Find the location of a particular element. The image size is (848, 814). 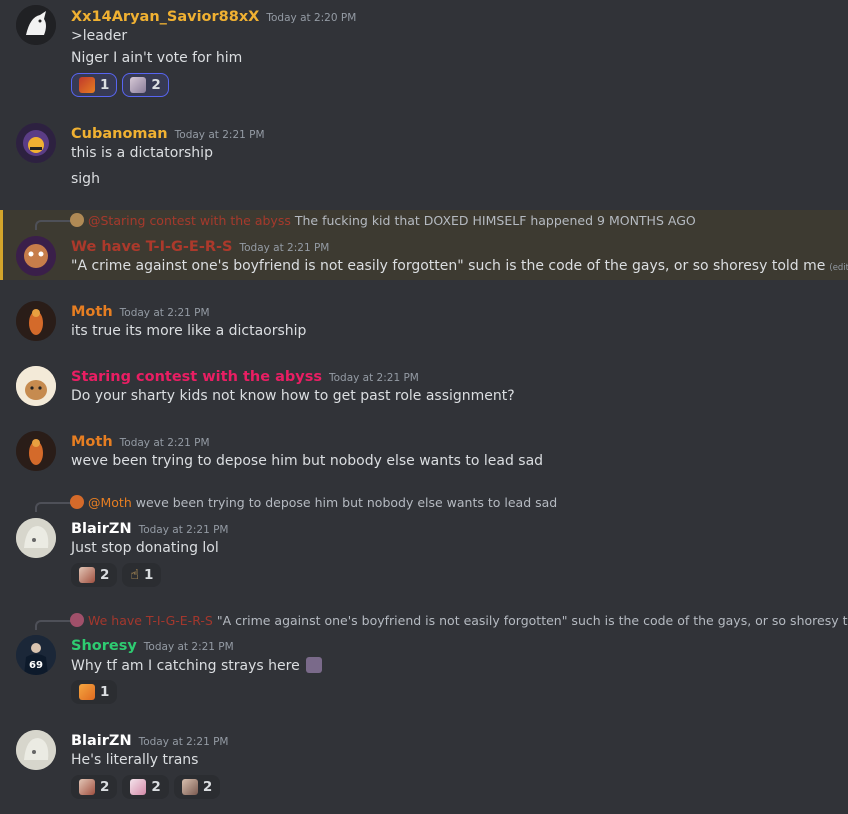

message-text: this is a dictatorship is located at coordinates (142, 153).